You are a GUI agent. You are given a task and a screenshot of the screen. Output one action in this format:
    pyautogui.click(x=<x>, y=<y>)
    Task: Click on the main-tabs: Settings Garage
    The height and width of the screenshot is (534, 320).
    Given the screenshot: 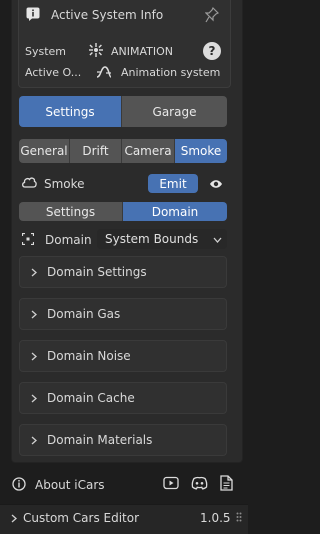 What is the action you would take?
    pyautogui.click(x=123, y=111)
    